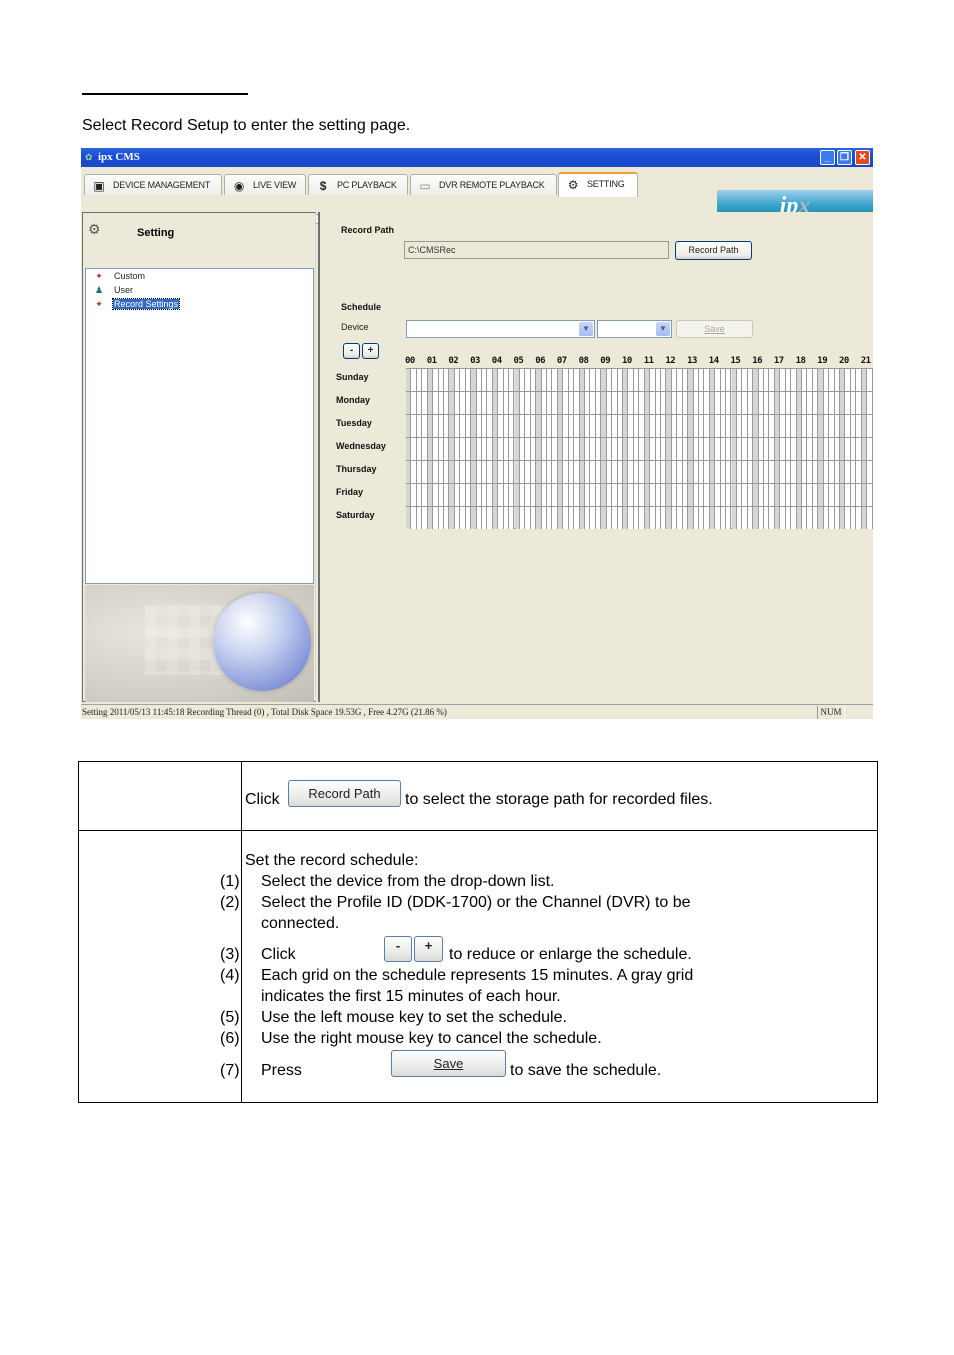 The height and width of the screenshot is (1355, 954). I want to click on save-button: Save, so click(714, 329).